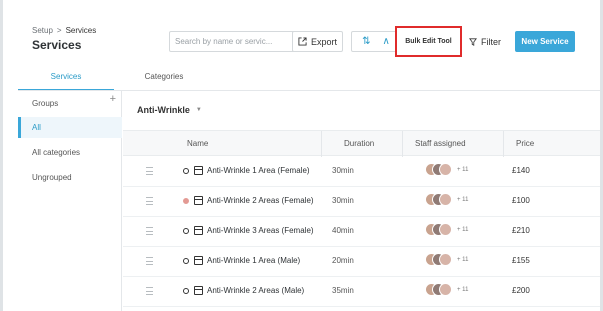  I want to click on service-price: £100, so click(521, 200).